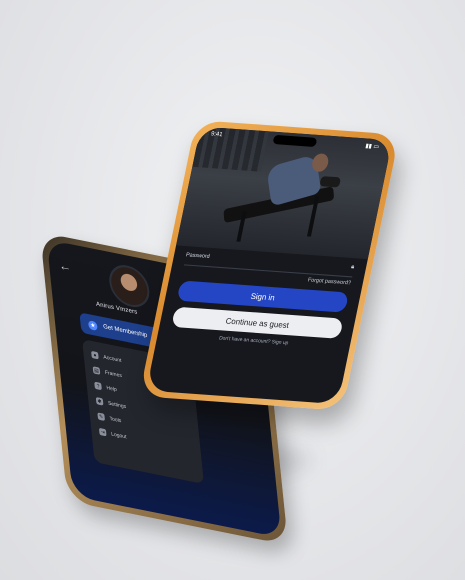  Describe the element at coordinates (113, 374) in the screenshot. I see `menu-item-label: Frames` at that location.